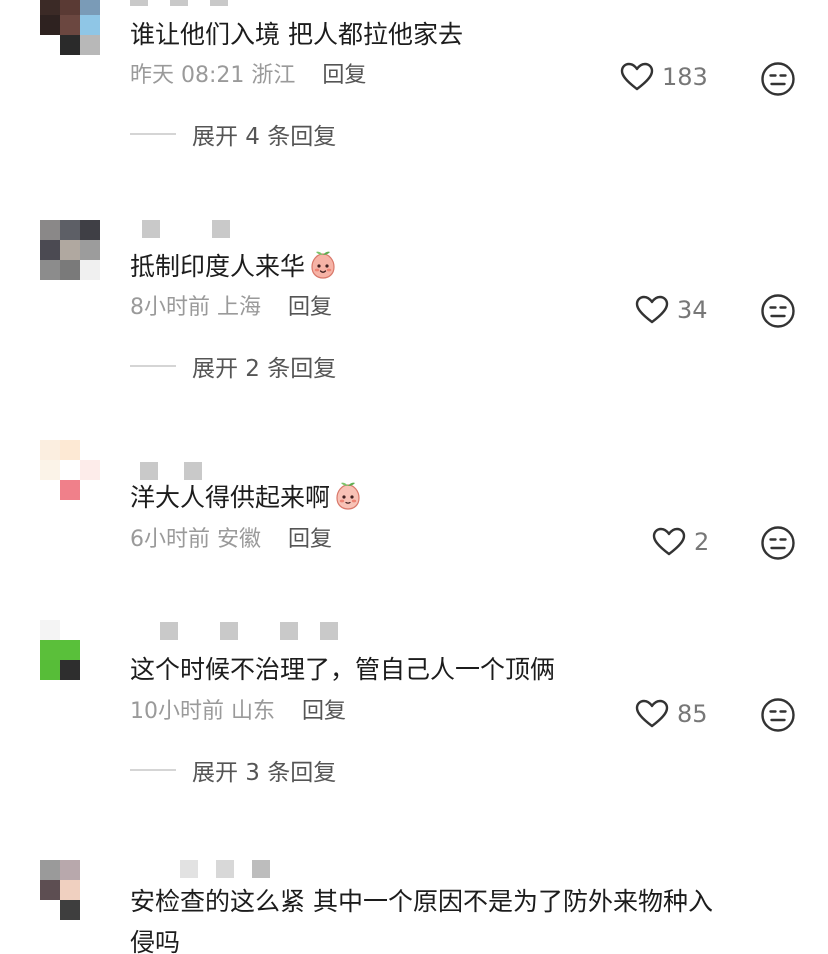 This screenshot has height=954, width=828. I want to click on expand-replies-button: 展开 3 条回复, so click(233, 770).